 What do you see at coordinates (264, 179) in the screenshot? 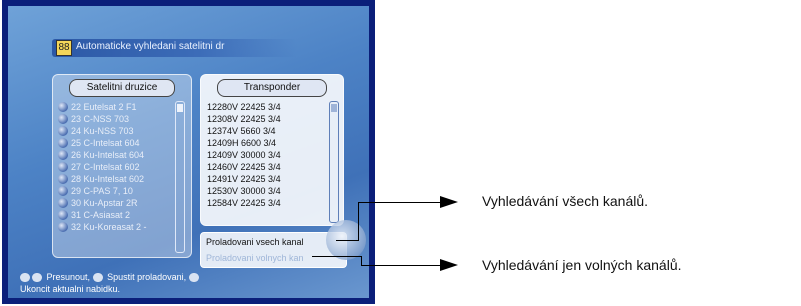
I see `transponder-item: 12491V 22425 3/4` at bounding box center [264, 179].